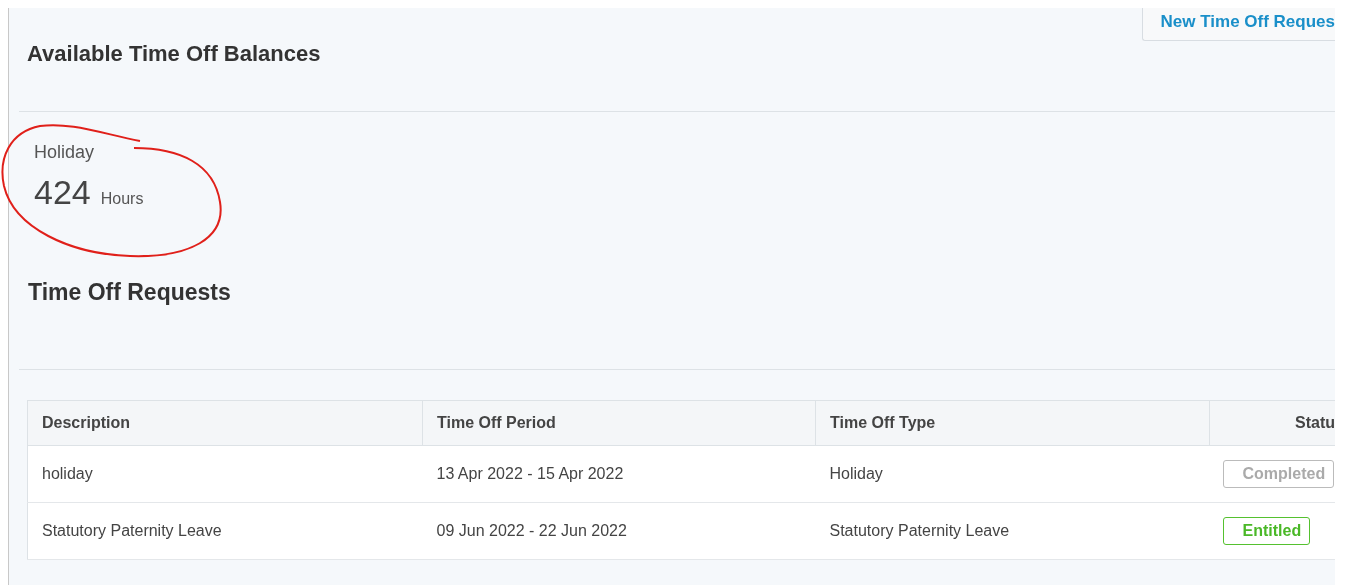 The width and height of the screenshot is (1350, 585). I want to click on column-header: Time Off Period, so click(619, 423).